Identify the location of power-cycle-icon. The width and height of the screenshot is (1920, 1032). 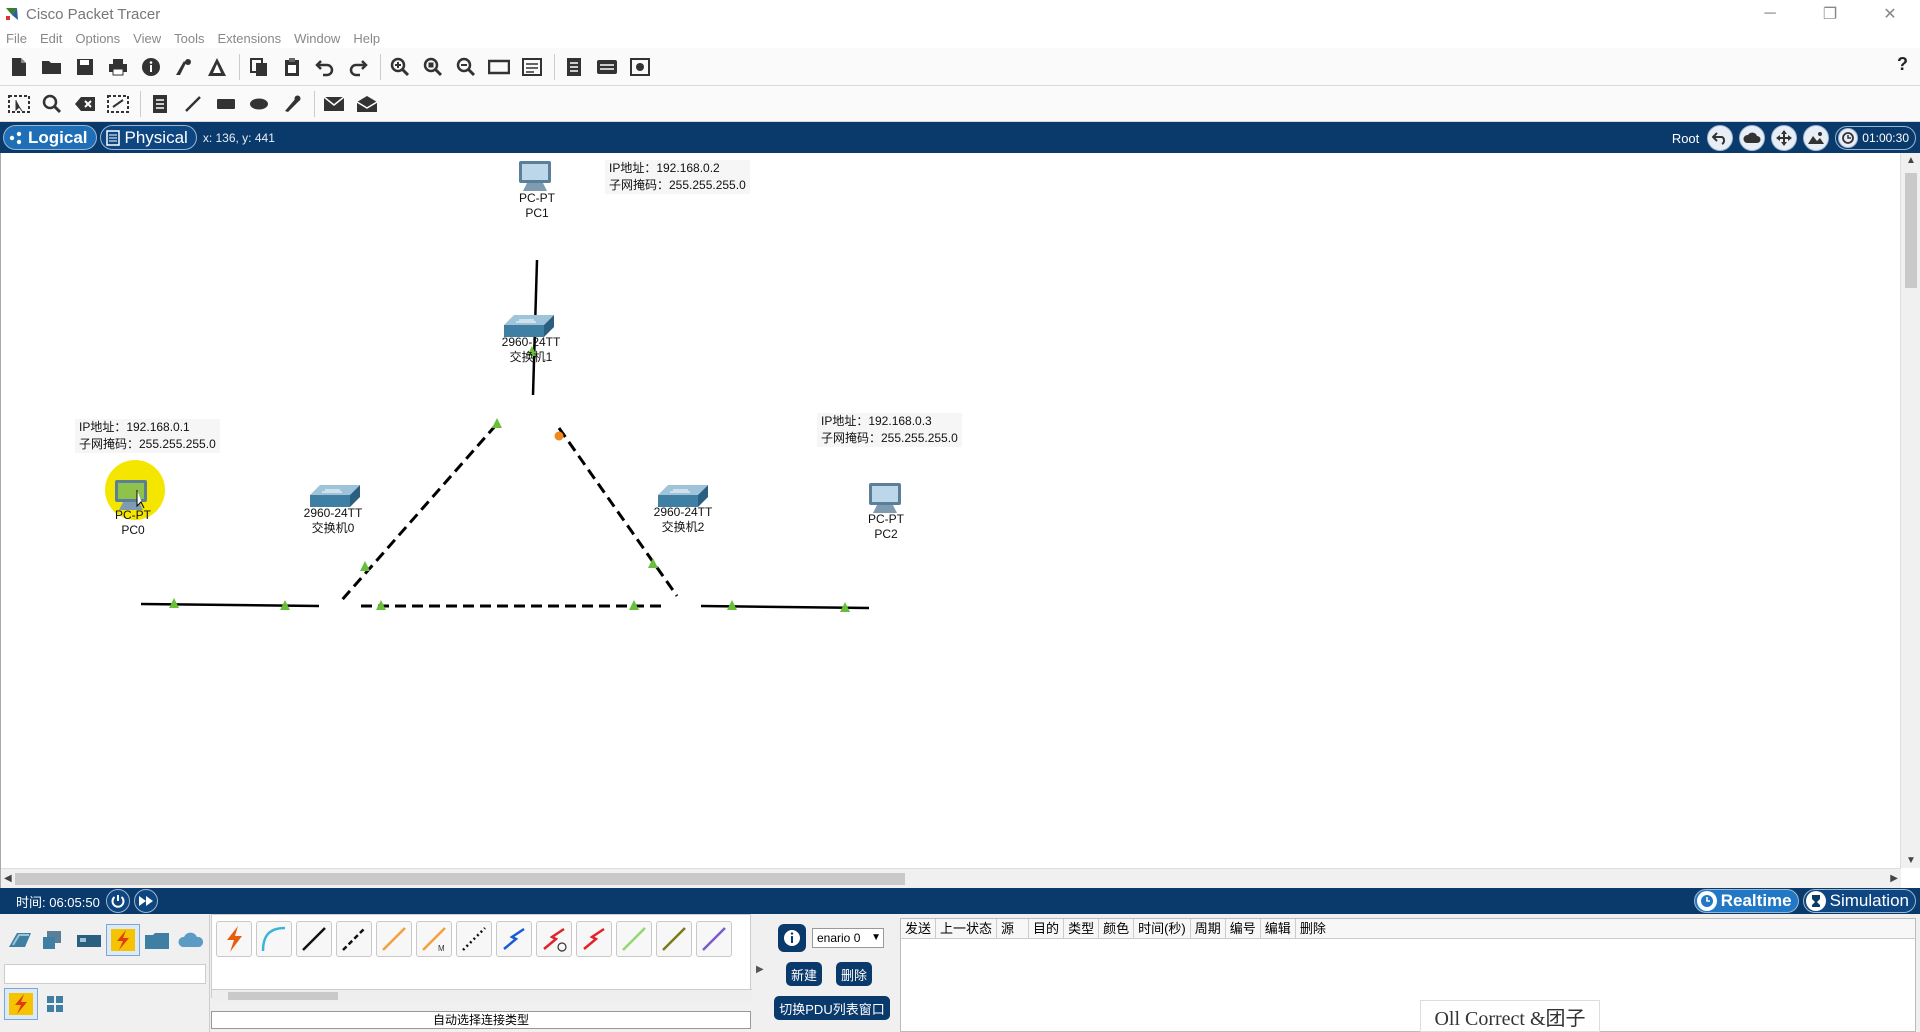
(117, 901).